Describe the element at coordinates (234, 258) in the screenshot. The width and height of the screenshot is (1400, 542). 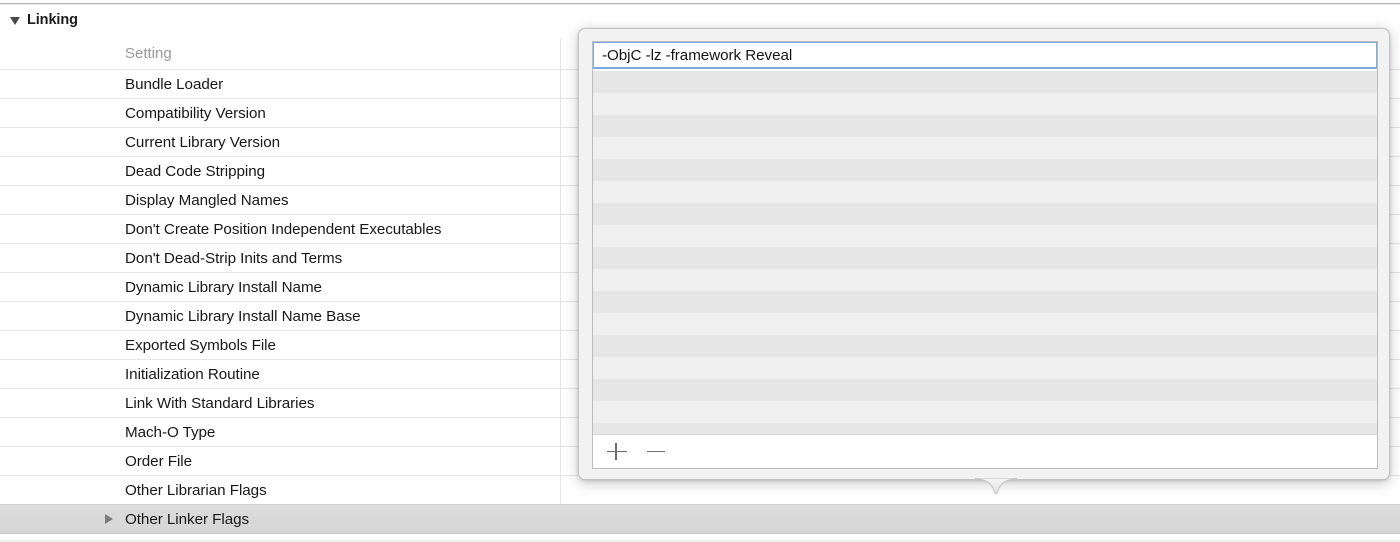
I see `setting-label: Don't Dead-Strip Inits and Terms` at that location.